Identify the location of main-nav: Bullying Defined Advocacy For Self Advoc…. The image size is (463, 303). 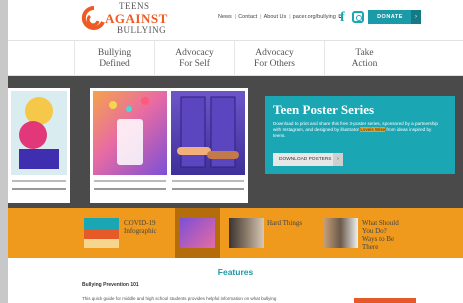
(235, 58).